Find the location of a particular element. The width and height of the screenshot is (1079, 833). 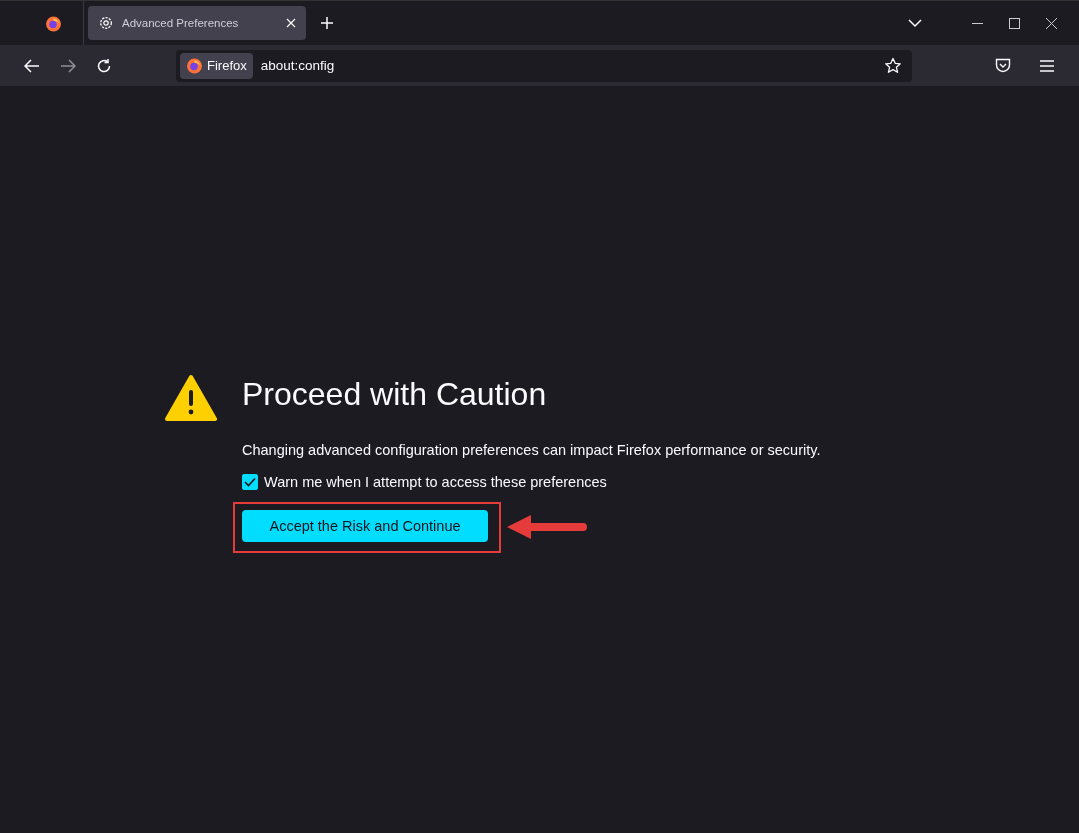

reload-icon is located at coordinates (104, 65).